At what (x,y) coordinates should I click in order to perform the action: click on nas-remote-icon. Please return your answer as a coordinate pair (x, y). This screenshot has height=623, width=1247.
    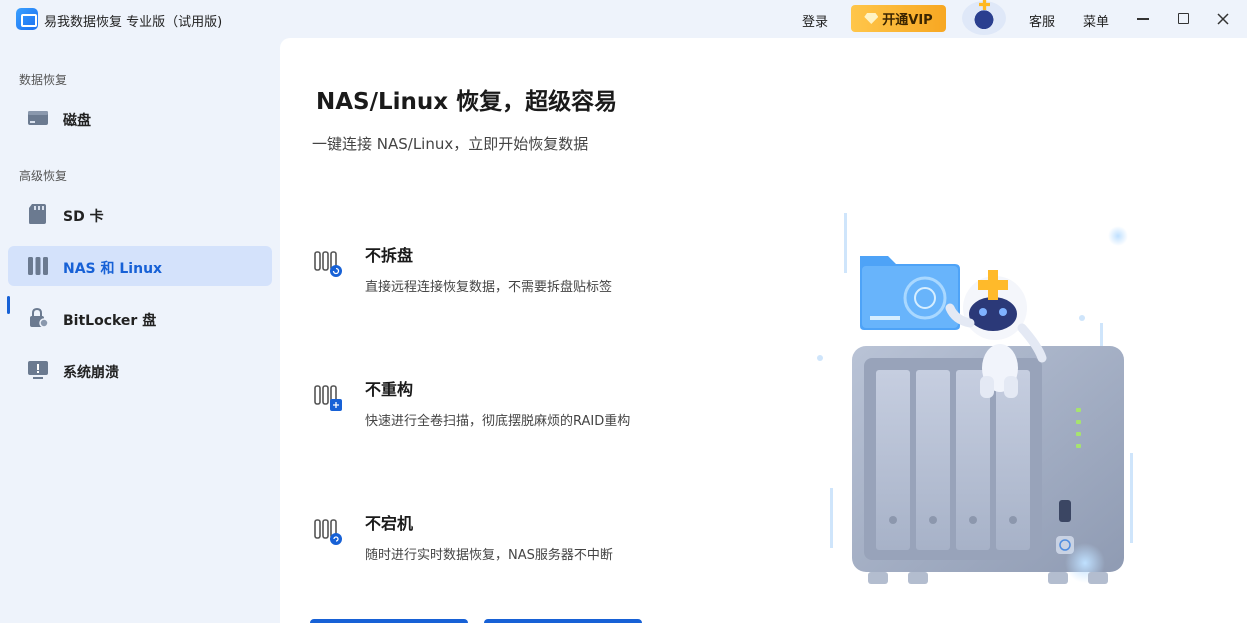
    Looking at the image, I should click on (328, 264).